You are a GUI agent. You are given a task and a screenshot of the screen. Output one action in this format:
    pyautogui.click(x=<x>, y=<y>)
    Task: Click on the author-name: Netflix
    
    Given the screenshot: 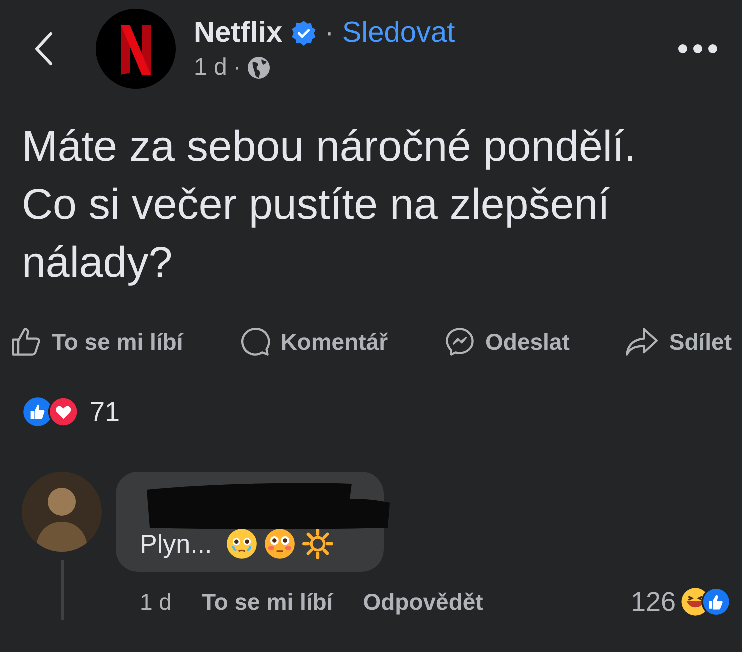 What is the action you would take?
    pyautogui.click(x=238, y=33)
    